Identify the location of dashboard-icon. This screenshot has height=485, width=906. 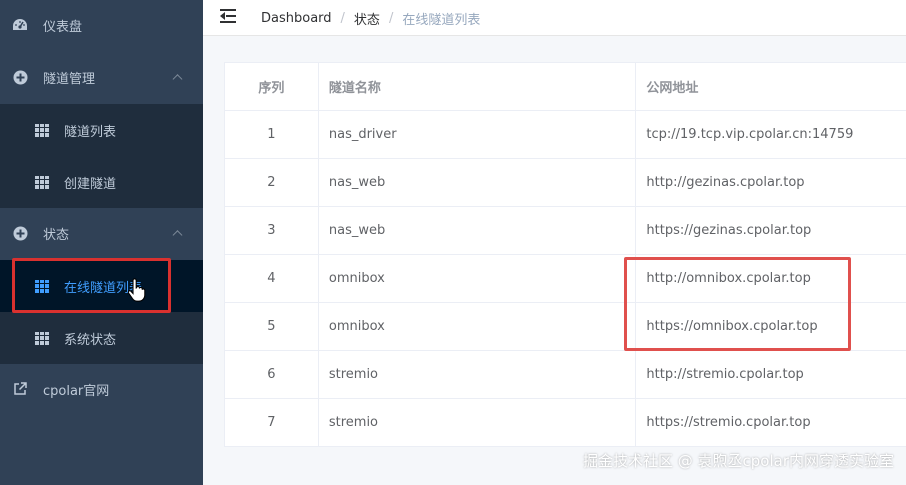
(20, 25).